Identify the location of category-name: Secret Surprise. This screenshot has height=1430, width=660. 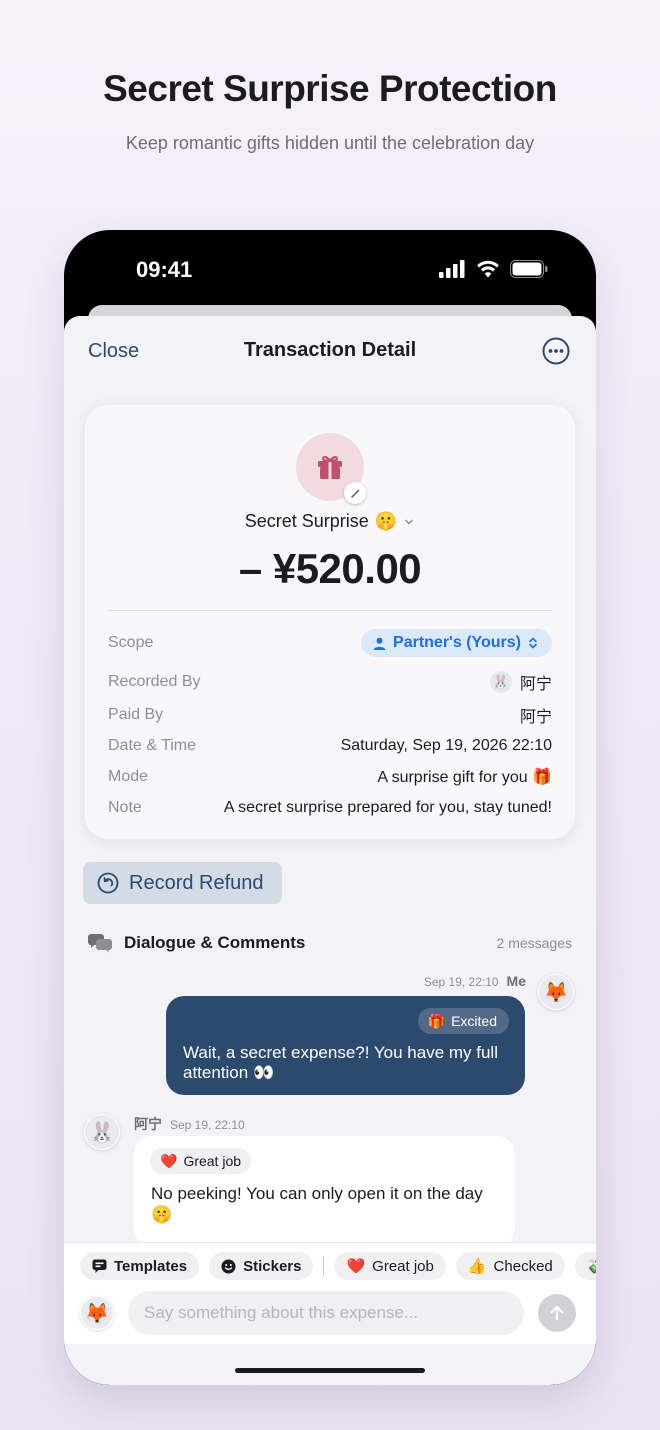
(306, 521).